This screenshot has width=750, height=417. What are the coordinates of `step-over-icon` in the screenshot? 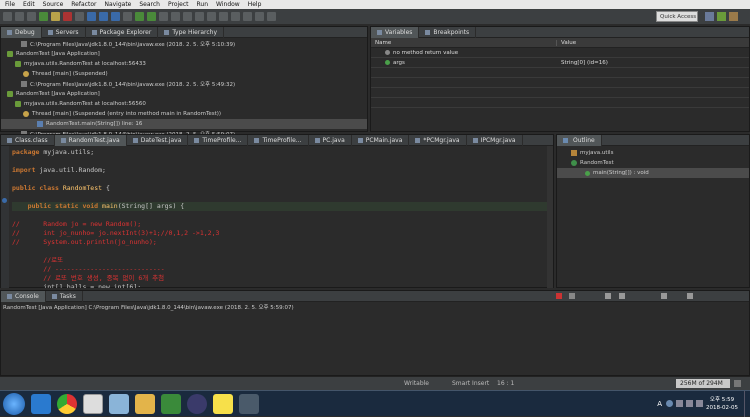 It's located at (103, 16).